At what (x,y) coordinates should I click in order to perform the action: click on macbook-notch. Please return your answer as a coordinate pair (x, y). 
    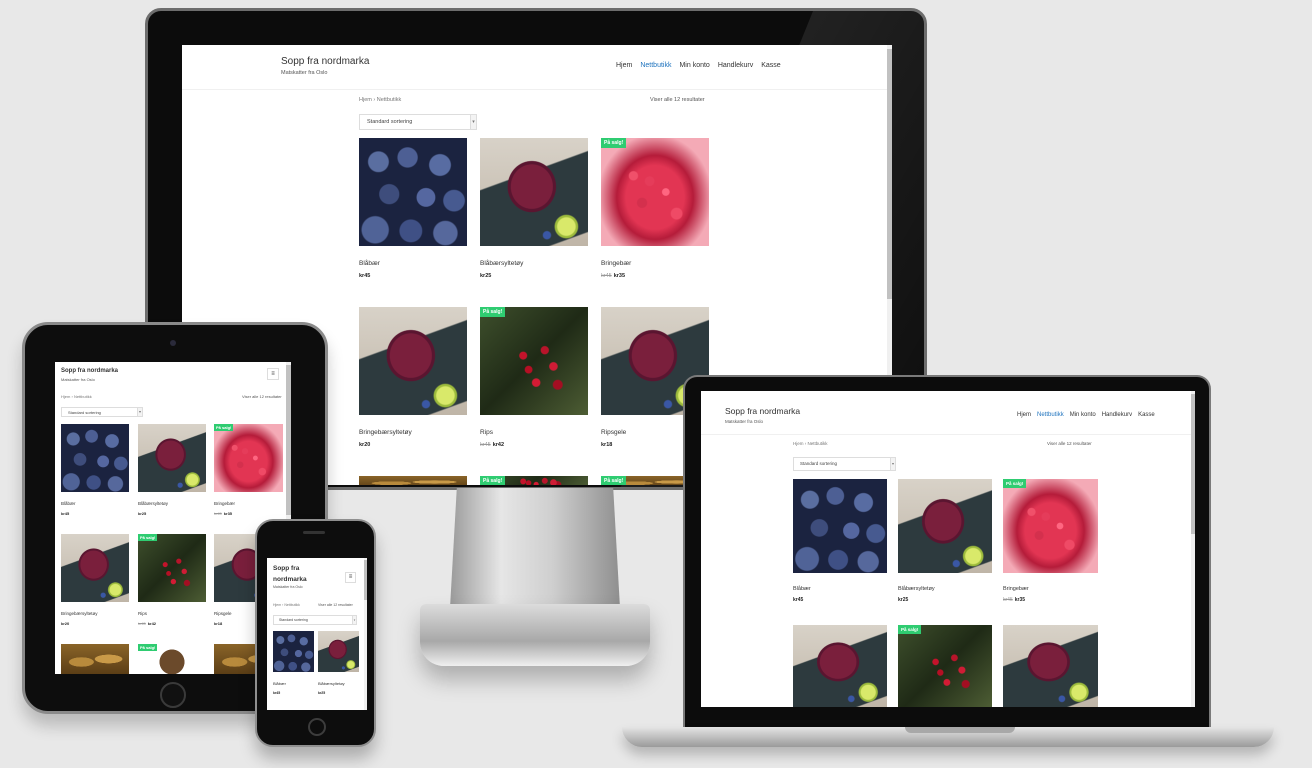
    Looking at the image, I should click on (960, 730).